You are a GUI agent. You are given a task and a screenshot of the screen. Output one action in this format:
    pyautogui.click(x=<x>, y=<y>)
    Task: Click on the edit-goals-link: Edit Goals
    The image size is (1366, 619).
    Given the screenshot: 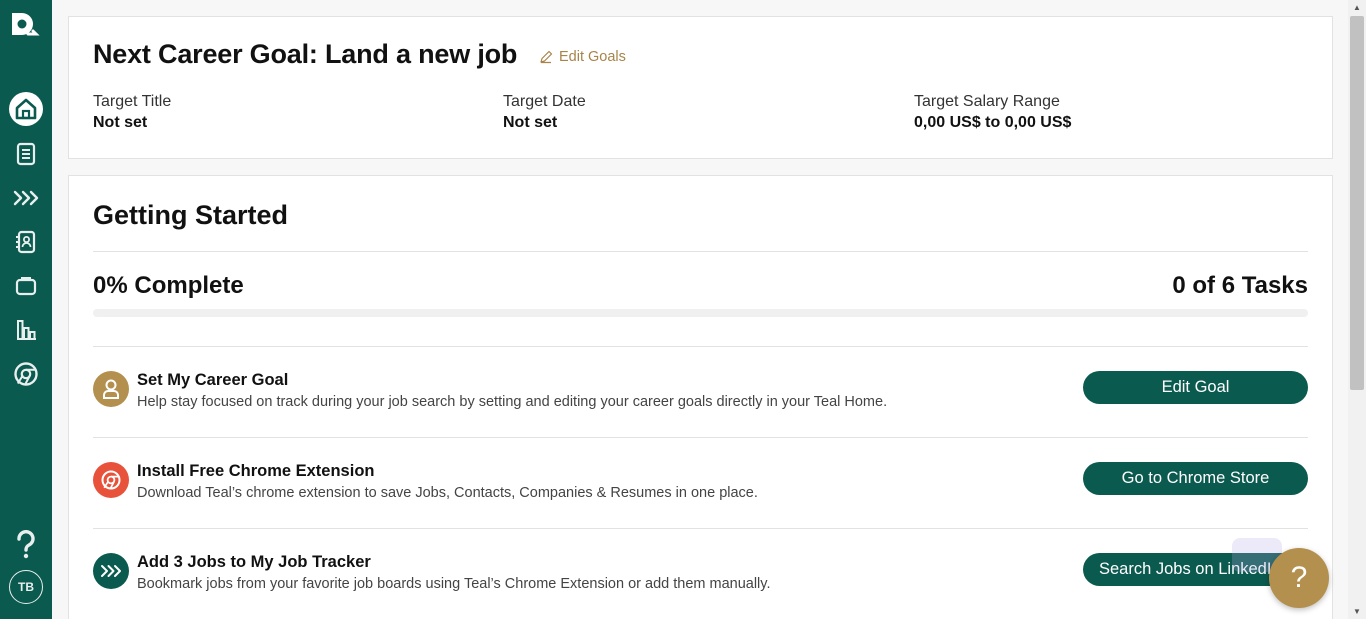 What is the action you would take?
    pyautogui.click(x=582, y=57)
    